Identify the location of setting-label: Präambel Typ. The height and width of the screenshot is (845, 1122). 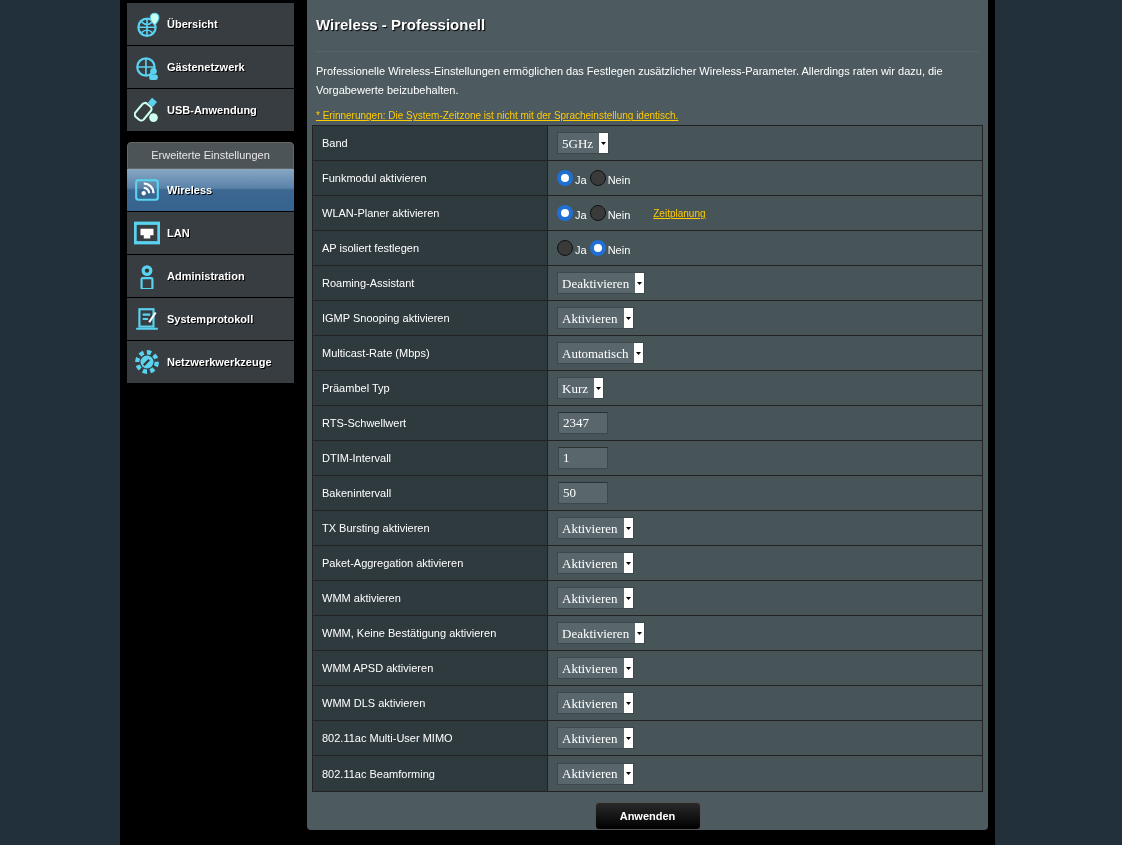
(430, 388).